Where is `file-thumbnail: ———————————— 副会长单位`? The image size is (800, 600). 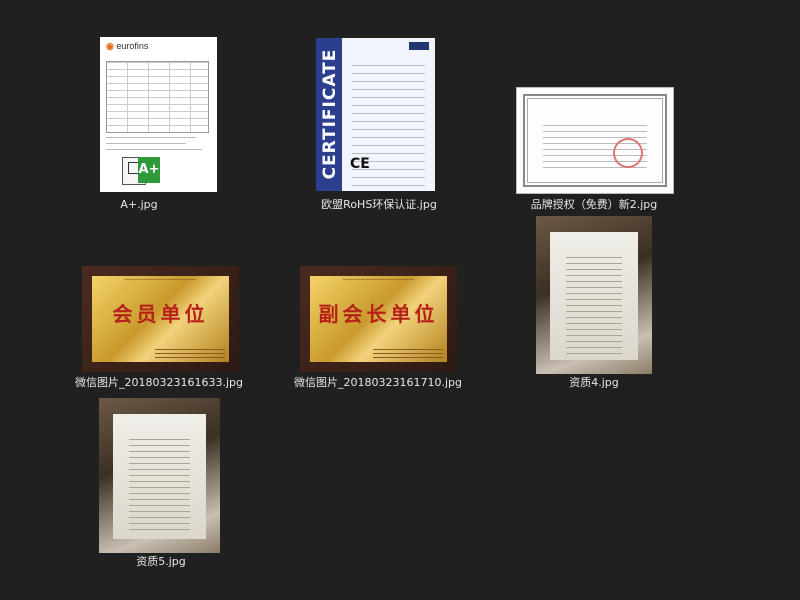
file-thumbnail: ———————————— 副会长单位 is located at coordinates (378, 319).